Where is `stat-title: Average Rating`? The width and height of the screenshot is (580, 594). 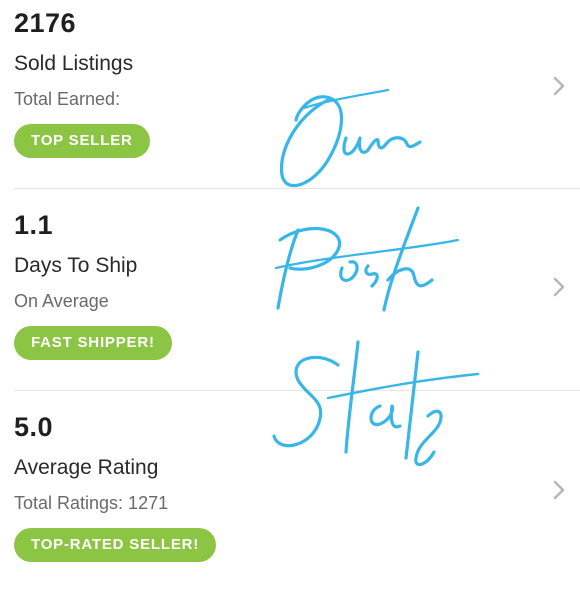 stat-title: Average Rating is located at coordinates (86, 467).